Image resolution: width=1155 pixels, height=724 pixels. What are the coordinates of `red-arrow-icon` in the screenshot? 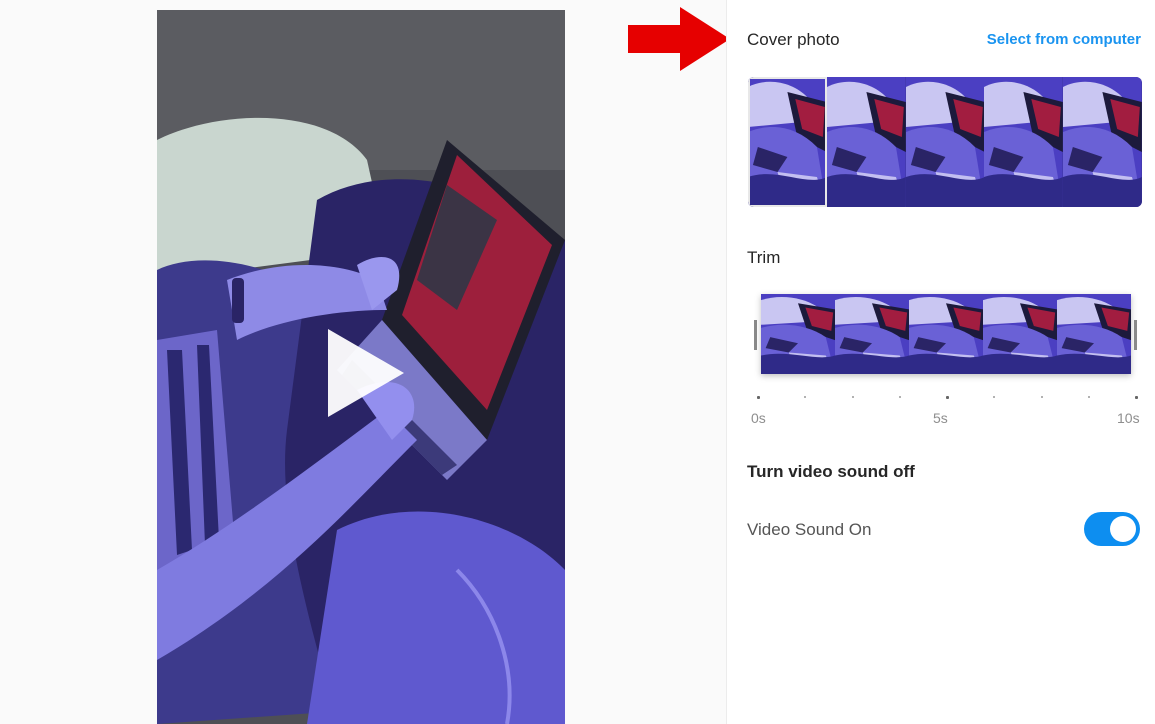 It's located at (679, 39).